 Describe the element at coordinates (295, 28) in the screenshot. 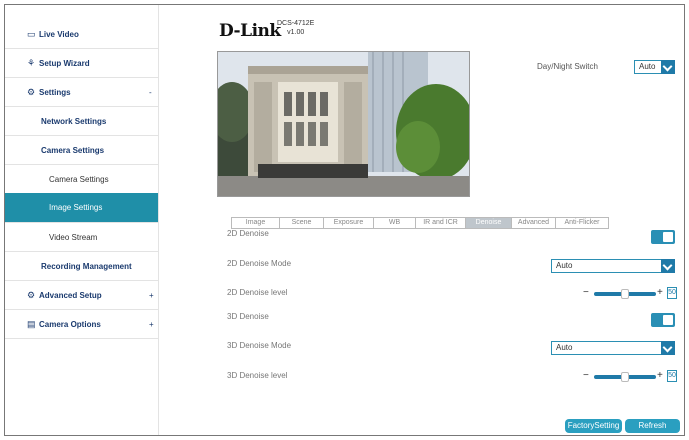

I see `model-info: DCS-4712E v1.00` at that location.